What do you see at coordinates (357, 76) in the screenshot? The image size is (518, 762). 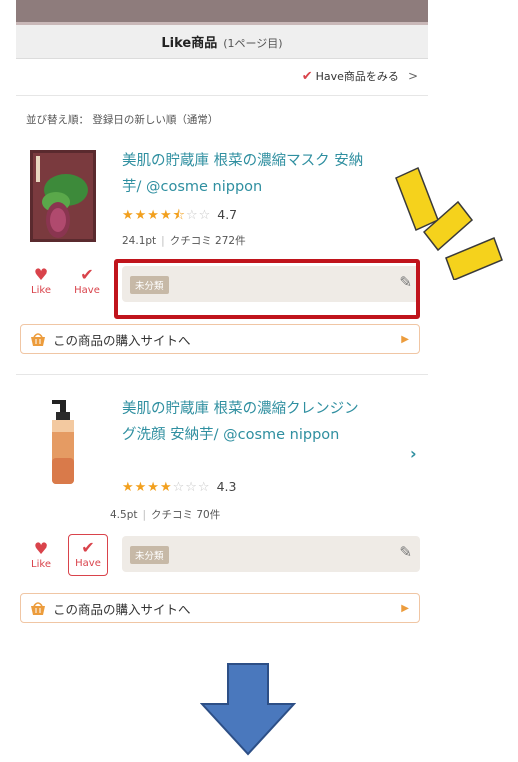 I see `have-items-link-label: Have商品をみる` at bounding box center [357, 76].